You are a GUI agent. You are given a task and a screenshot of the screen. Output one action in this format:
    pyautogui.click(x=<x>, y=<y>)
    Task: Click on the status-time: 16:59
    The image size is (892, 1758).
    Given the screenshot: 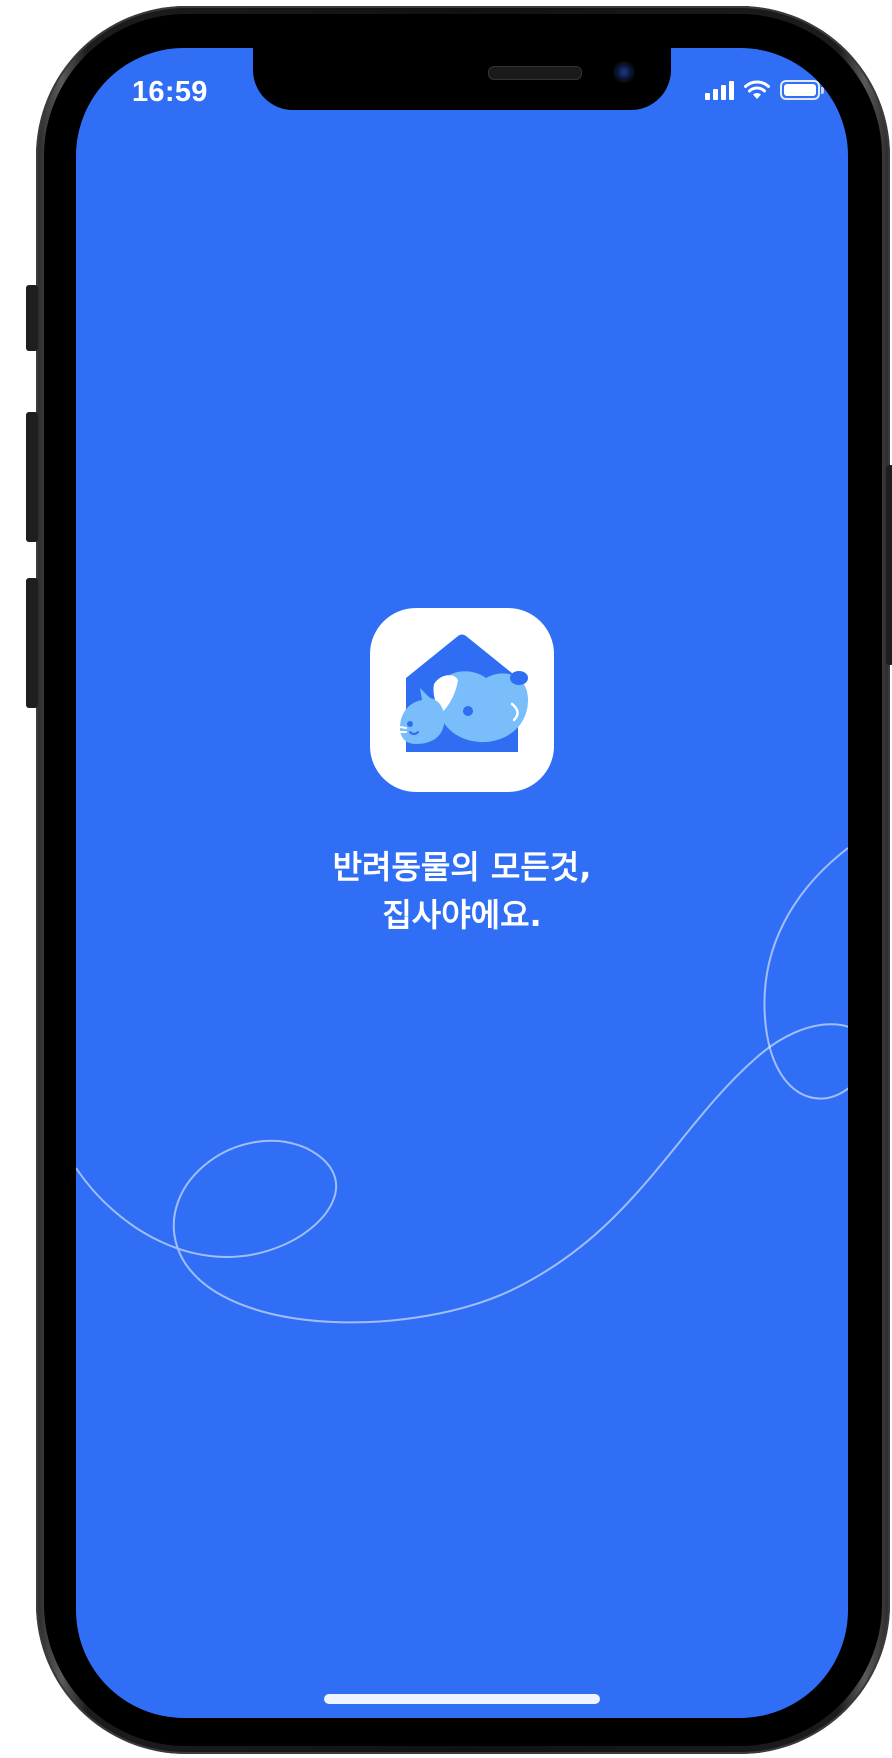 What is the action you would take?
    pyautogui.click(x=170, y=92)
    